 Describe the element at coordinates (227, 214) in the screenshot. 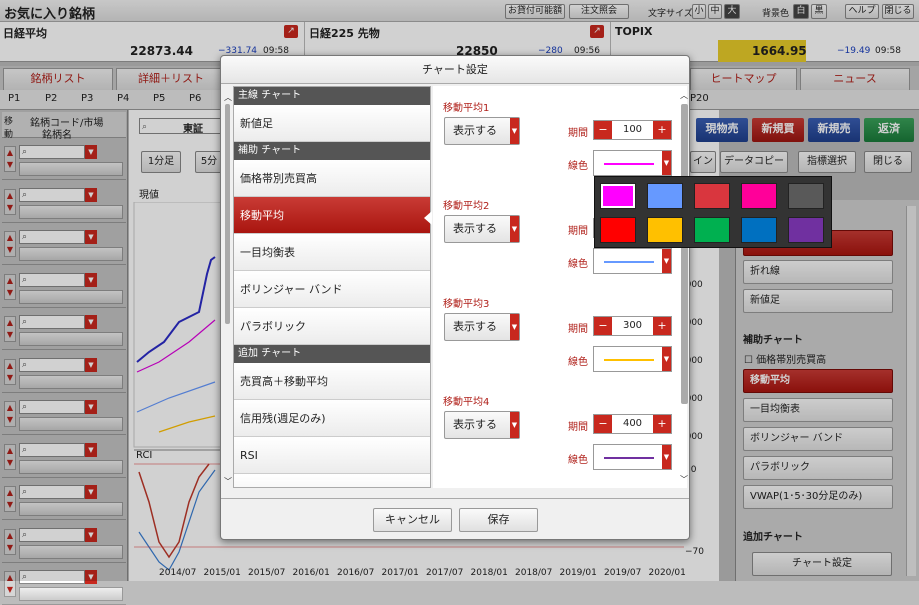

I see `menu-scroll-thumb` at that location.